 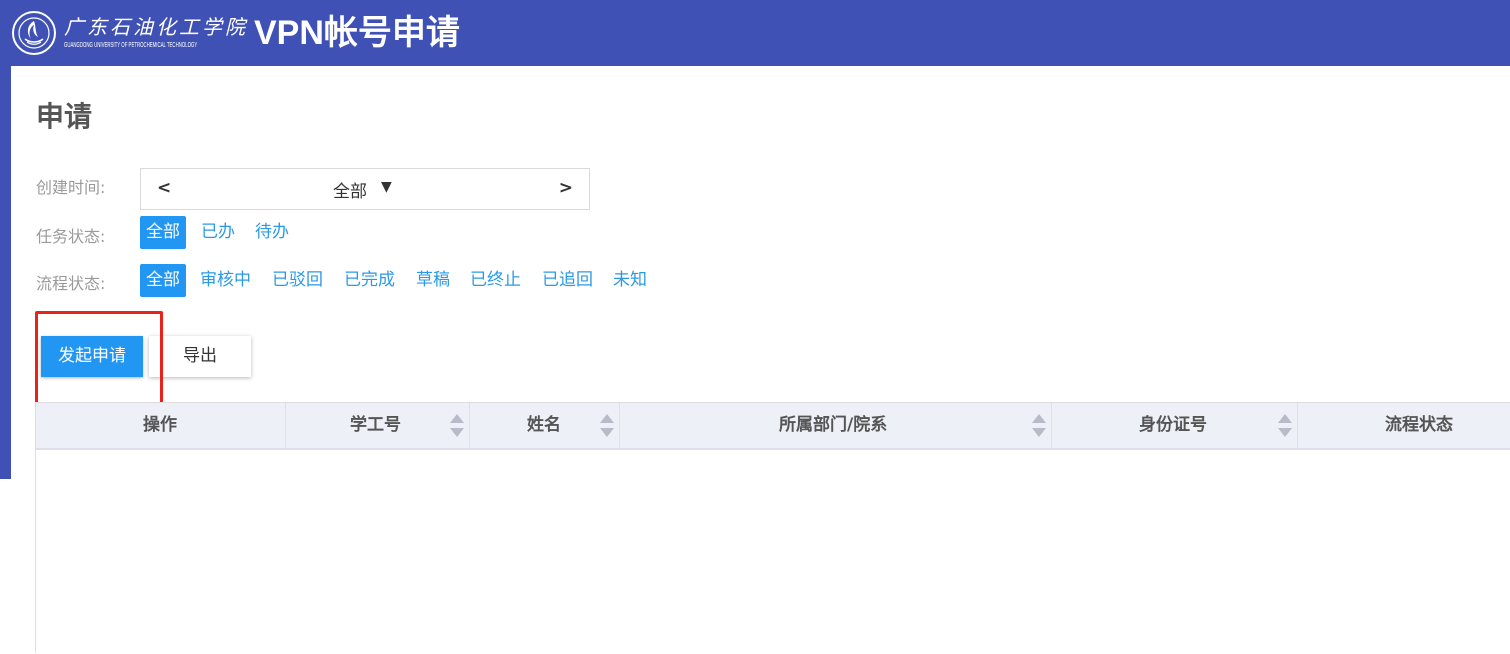 I want to click on task-status-todo: 待办, so click(x=272, y=232).